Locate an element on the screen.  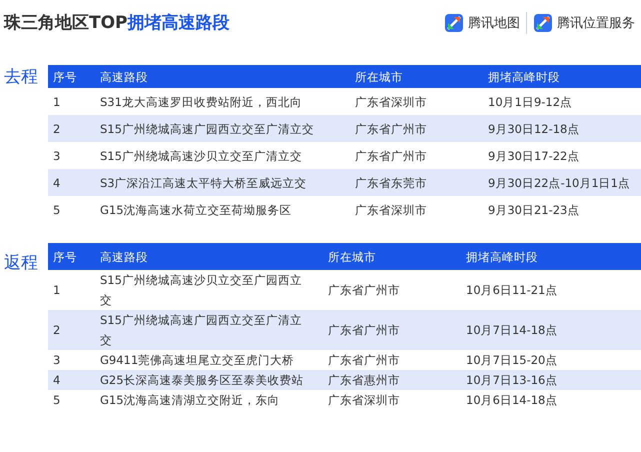
table-cell-text: 10月7日13-16点 is located at coordinates (511, 380).